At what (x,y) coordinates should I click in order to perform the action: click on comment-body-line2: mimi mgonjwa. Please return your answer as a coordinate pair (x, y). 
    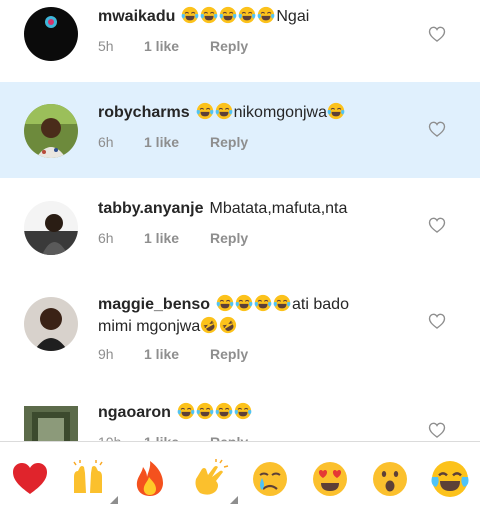
    Looking at the image, I should click on (149, 326).